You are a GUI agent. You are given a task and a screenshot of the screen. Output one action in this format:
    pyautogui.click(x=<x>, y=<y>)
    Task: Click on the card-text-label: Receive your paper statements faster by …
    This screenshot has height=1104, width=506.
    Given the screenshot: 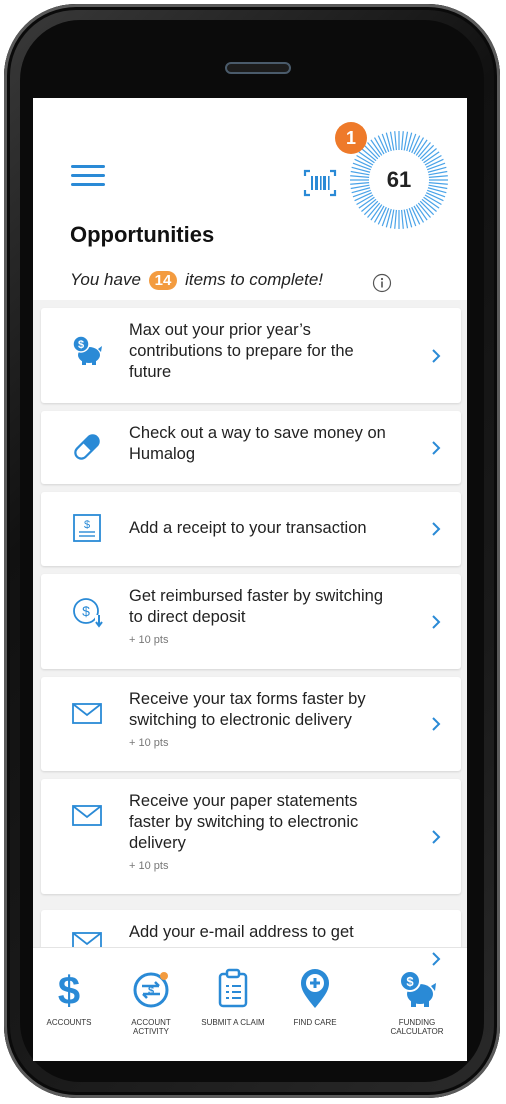 What is the action you would take?
    pyautogui.click(x=244, y=822)
    